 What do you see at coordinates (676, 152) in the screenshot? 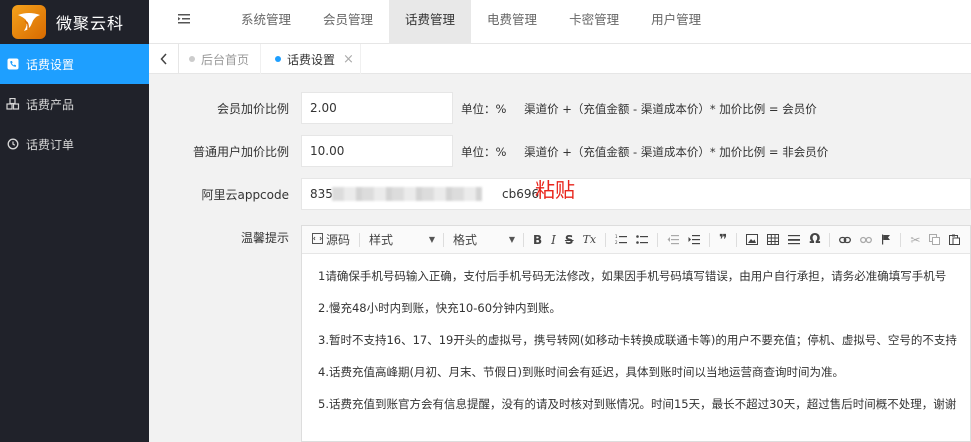
I see `formula-text: 渠道价 +（充值金额 - 渠道成本价）* 加价比例 = 非会员价` at bounding box center [676, 152].